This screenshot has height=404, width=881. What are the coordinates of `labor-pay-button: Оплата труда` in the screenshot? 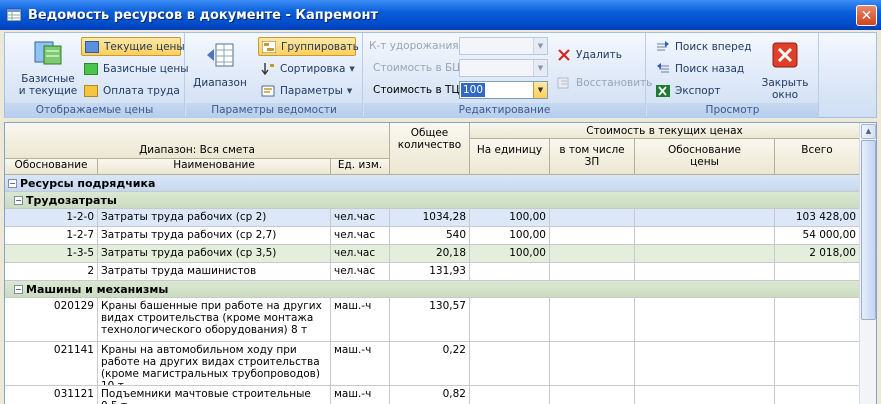 It's located at (132, 90).